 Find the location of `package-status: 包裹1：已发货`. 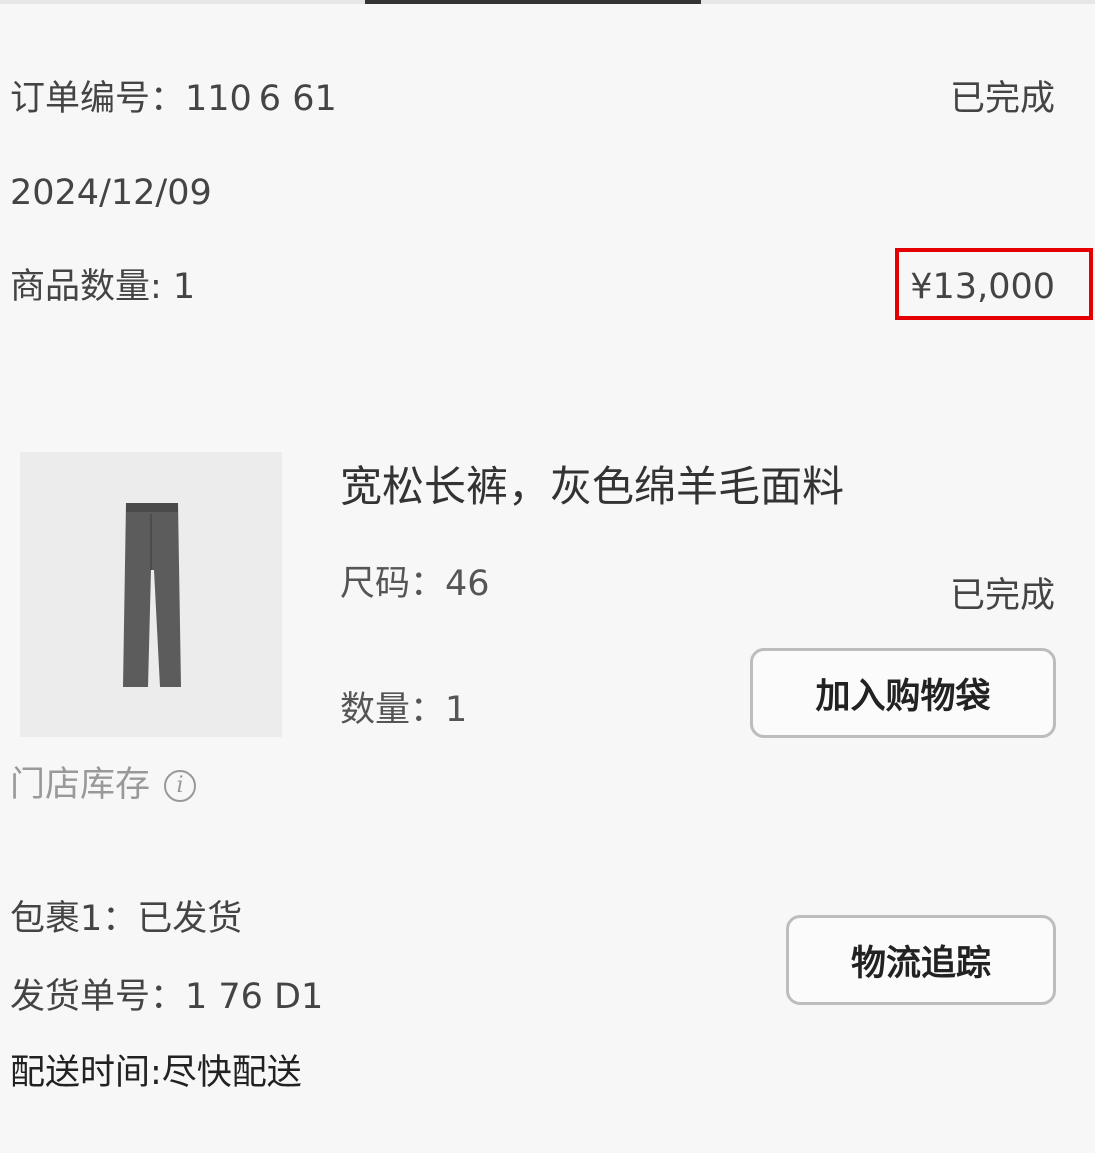

package-status: 包裹1：已发货 is located at coordinates (126, 919).